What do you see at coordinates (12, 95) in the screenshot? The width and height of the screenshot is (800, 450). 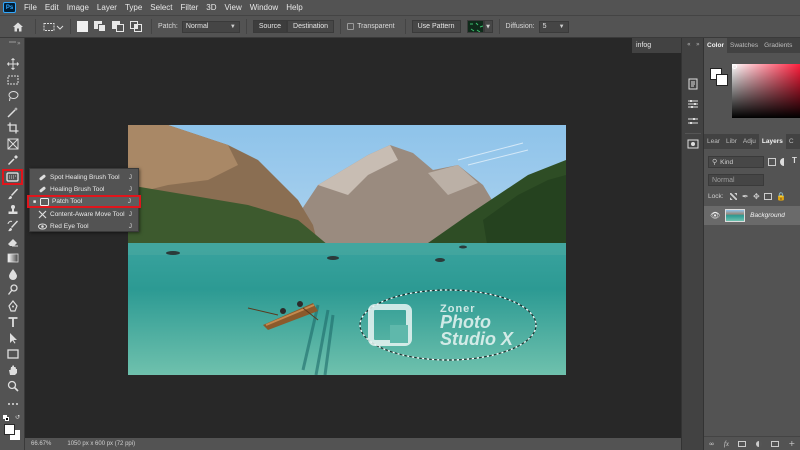 I see `lasso-tool-icon` at bounding box center [12, 95].